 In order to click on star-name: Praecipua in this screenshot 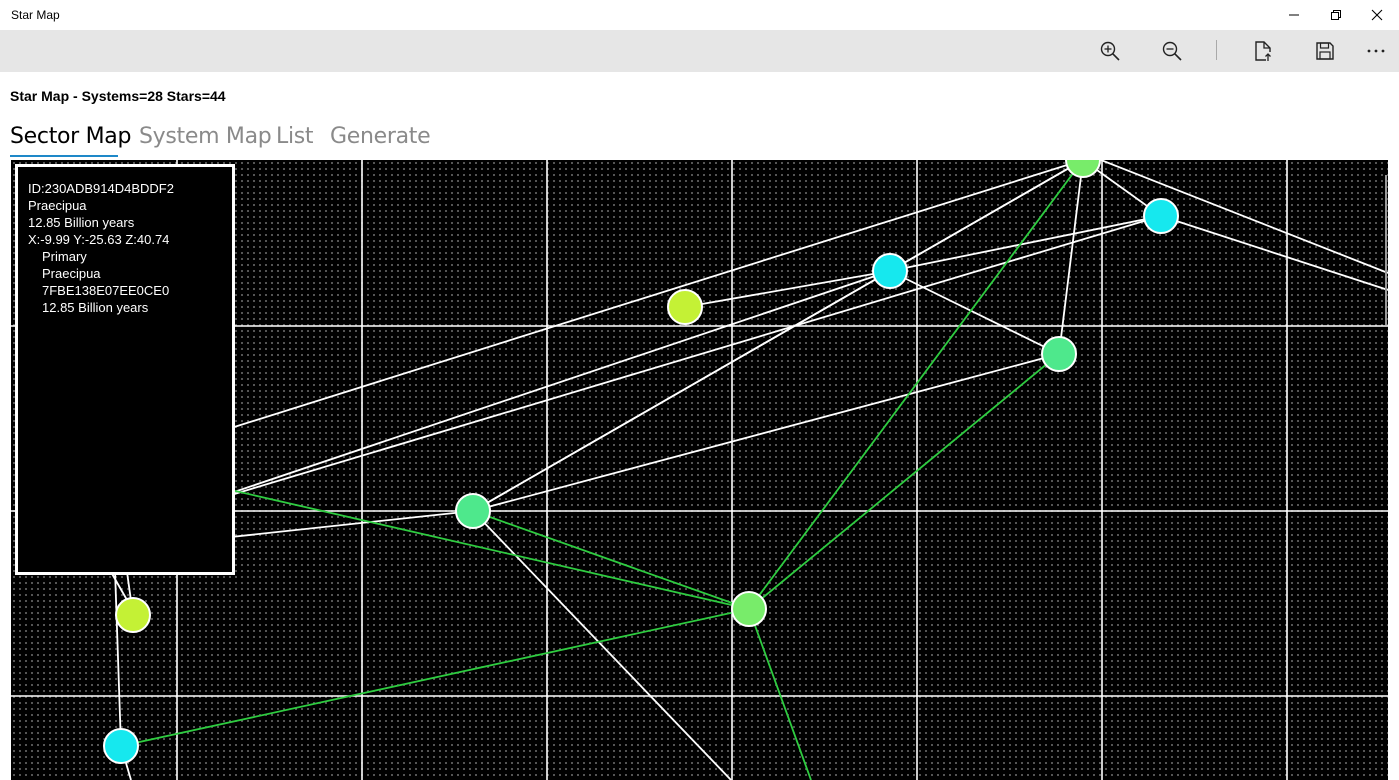, I will do `click(71, 273)`.